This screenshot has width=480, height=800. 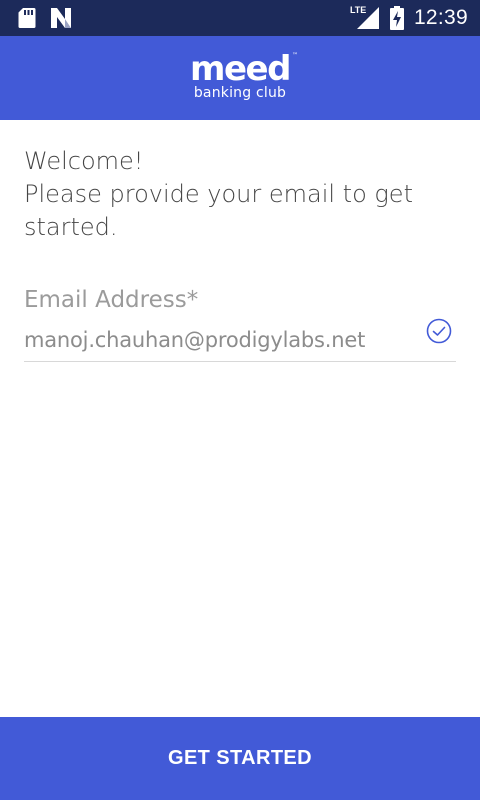 What do you see at coordinates (84, 161) in the screenshot?
I see `welcome-heading: Welcome!` at bounding box center [84, 161].